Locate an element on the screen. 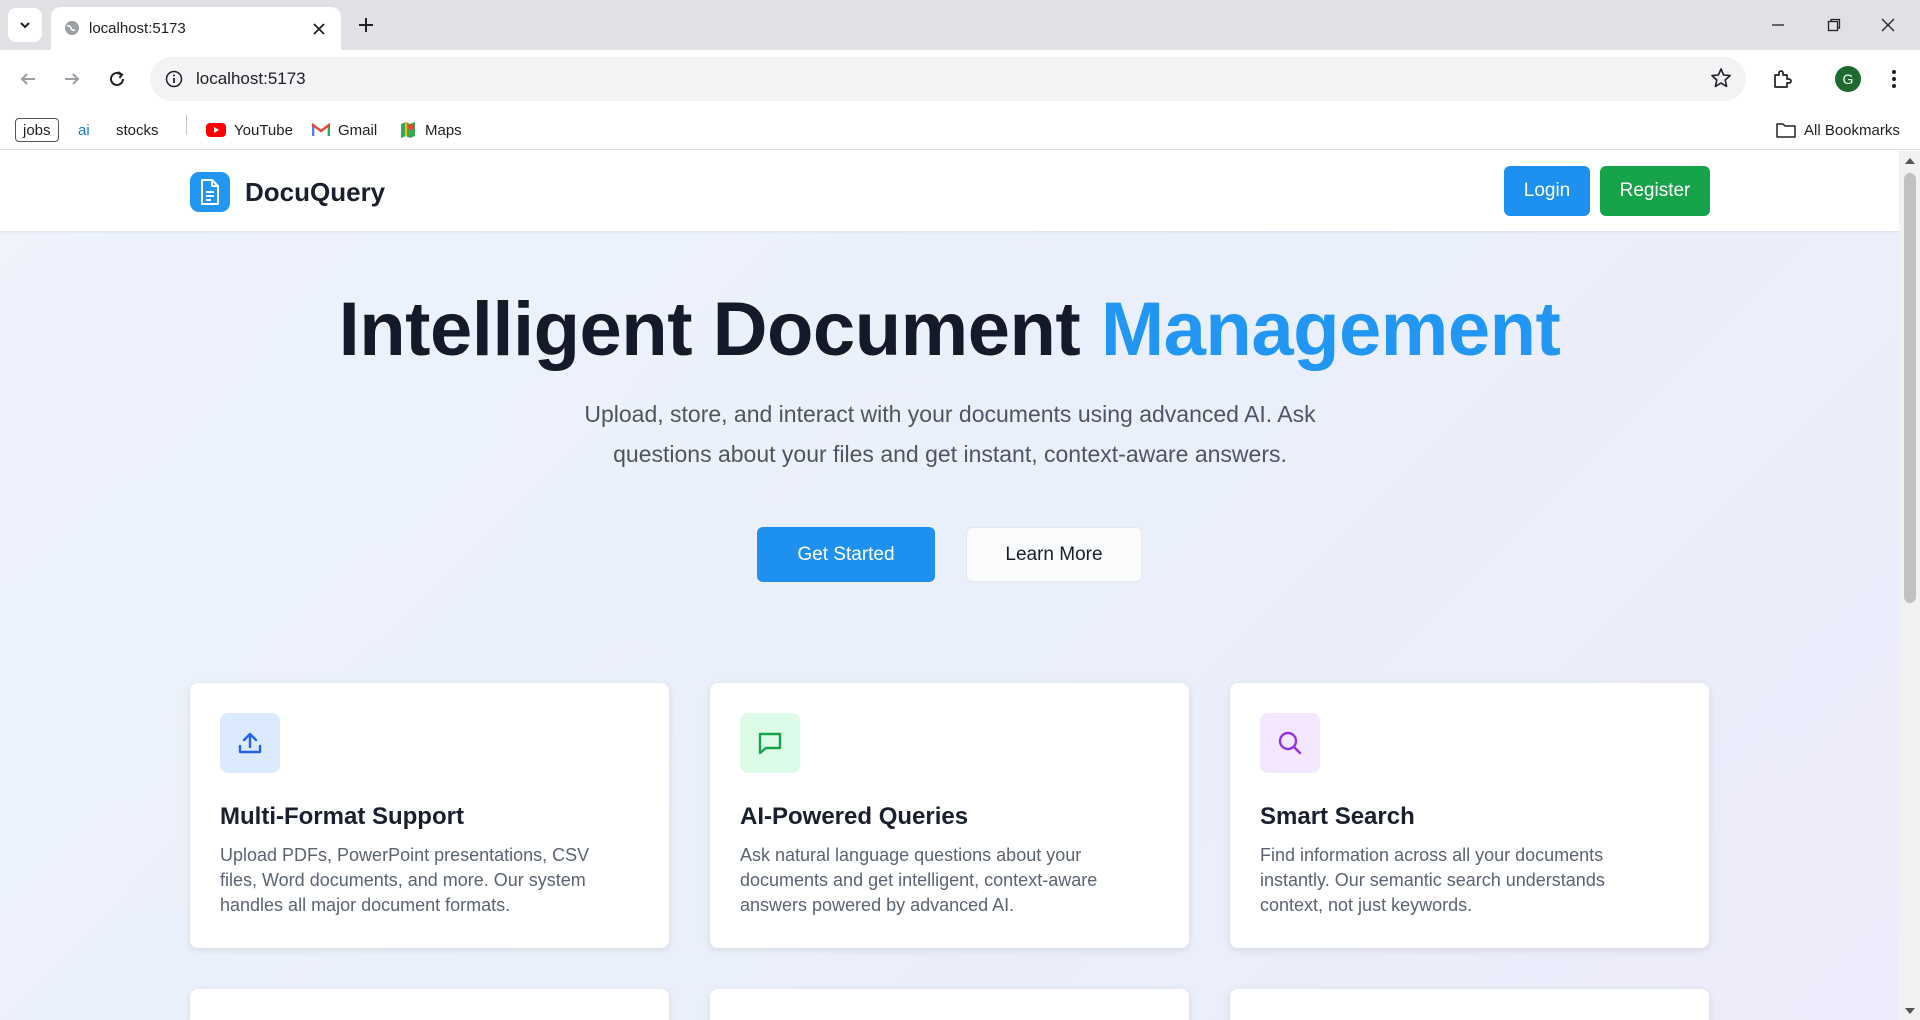  restore-button is located at coordinates (1834, 25).